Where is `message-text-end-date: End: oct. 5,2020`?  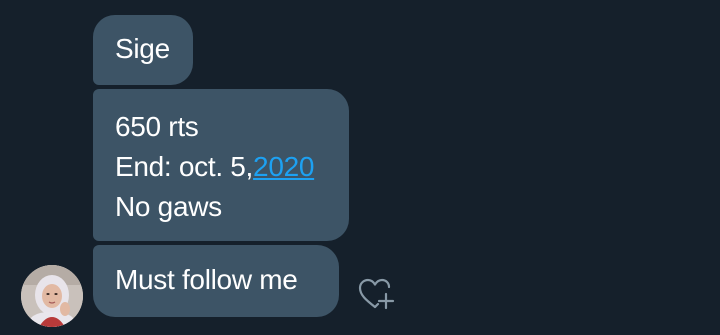
message-text-end-date: End: oct. 5,2020 is located at coordinates (232, 167).